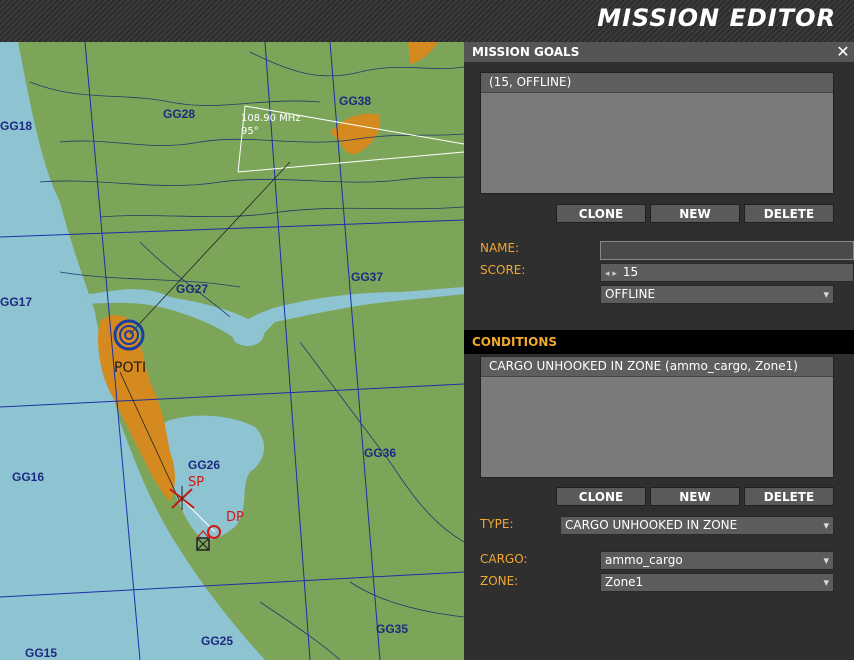 This screenshot has width=854, height=660. Describe the element at coordinates (789, 213) in the screenshot. I see `goals-delete-button: DELETE` at that location.